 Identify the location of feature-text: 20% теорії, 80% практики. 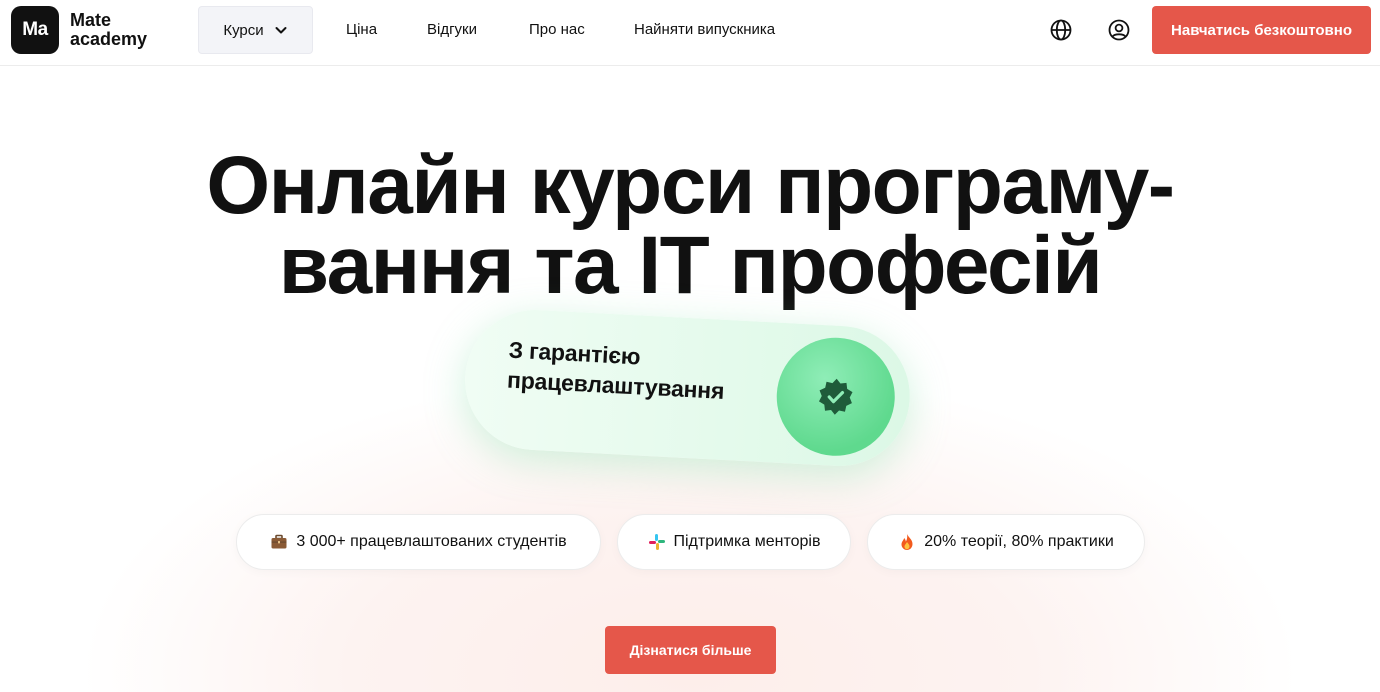
(1019, 541).